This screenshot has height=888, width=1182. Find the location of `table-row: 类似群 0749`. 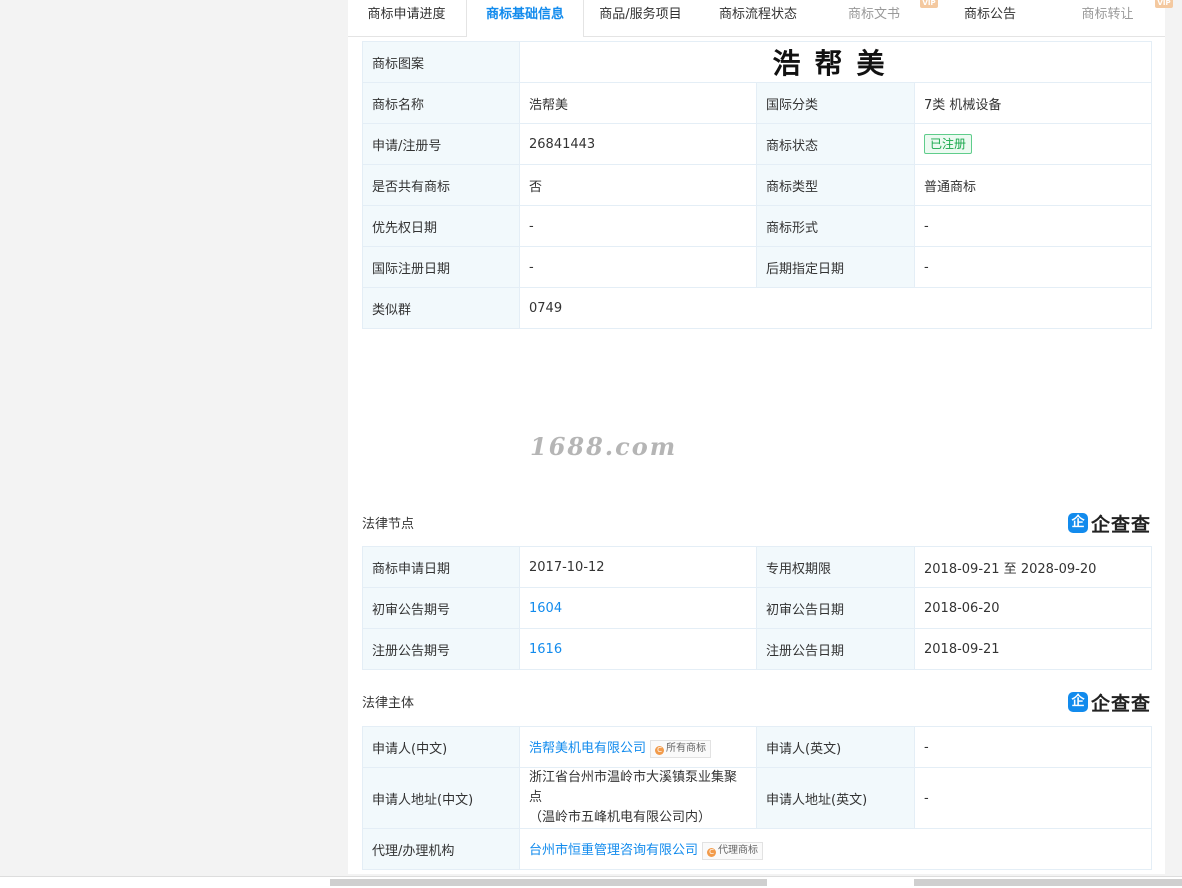

table-row: 类似群 0749 is located at coordinates (757, 308).